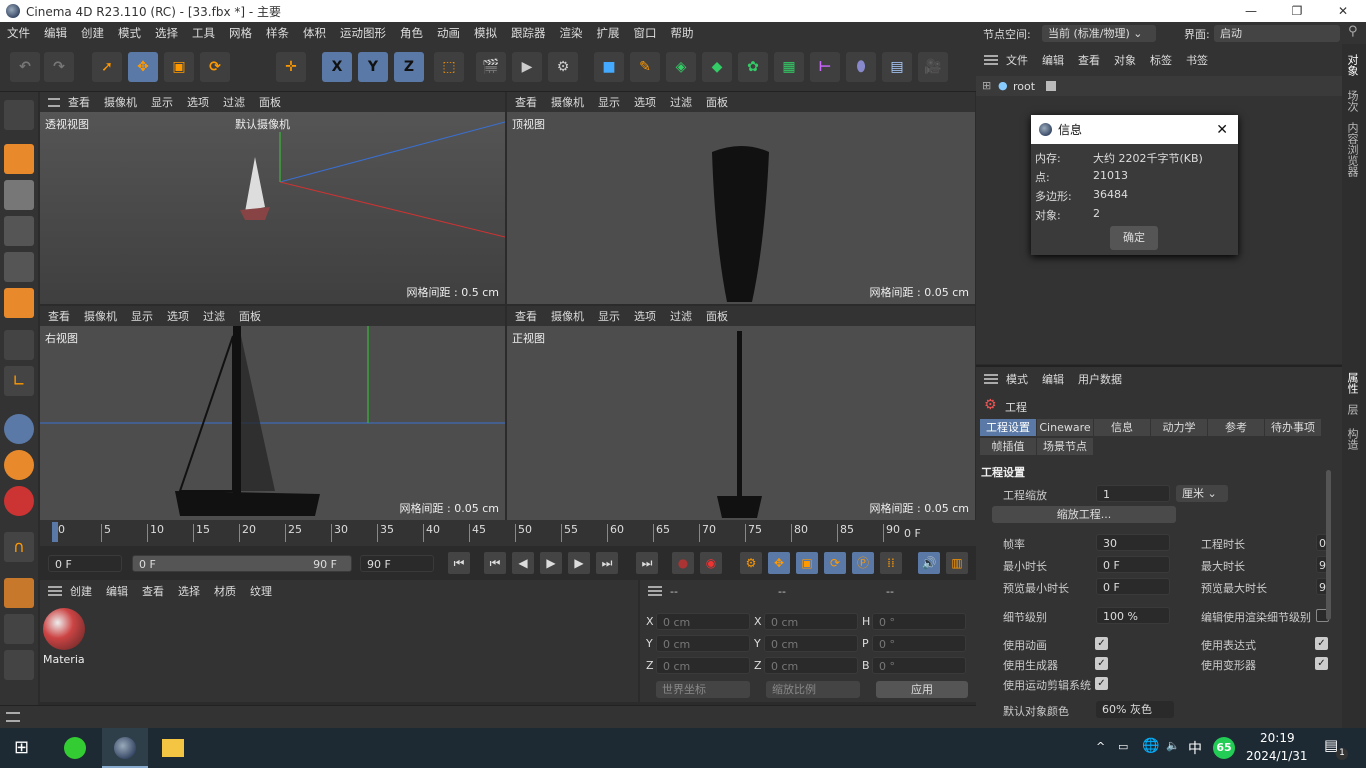  Describe the element at coordinates (1352, 65) in the screenshot. I see `side-tab-objects: 对象` at that location.